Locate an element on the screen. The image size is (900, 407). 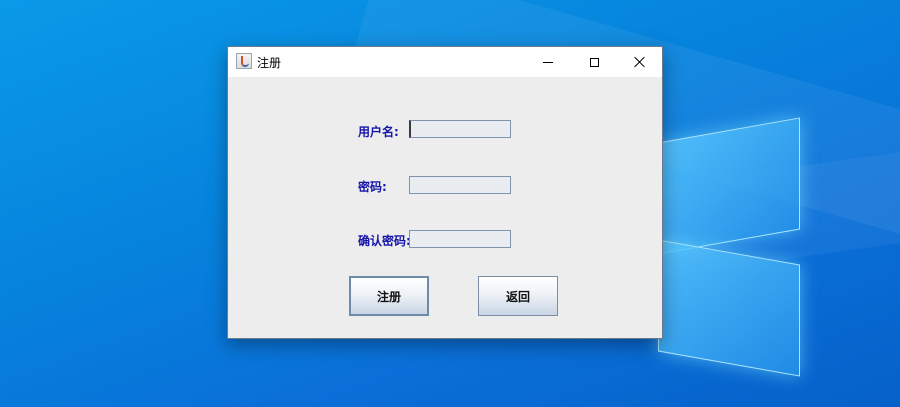
minimize-button is located at coordinates (548, 62).